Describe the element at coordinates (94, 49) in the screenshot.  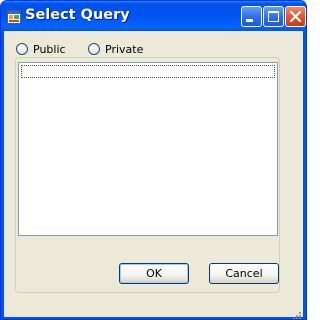
I see `private-radio-circle` at that location.